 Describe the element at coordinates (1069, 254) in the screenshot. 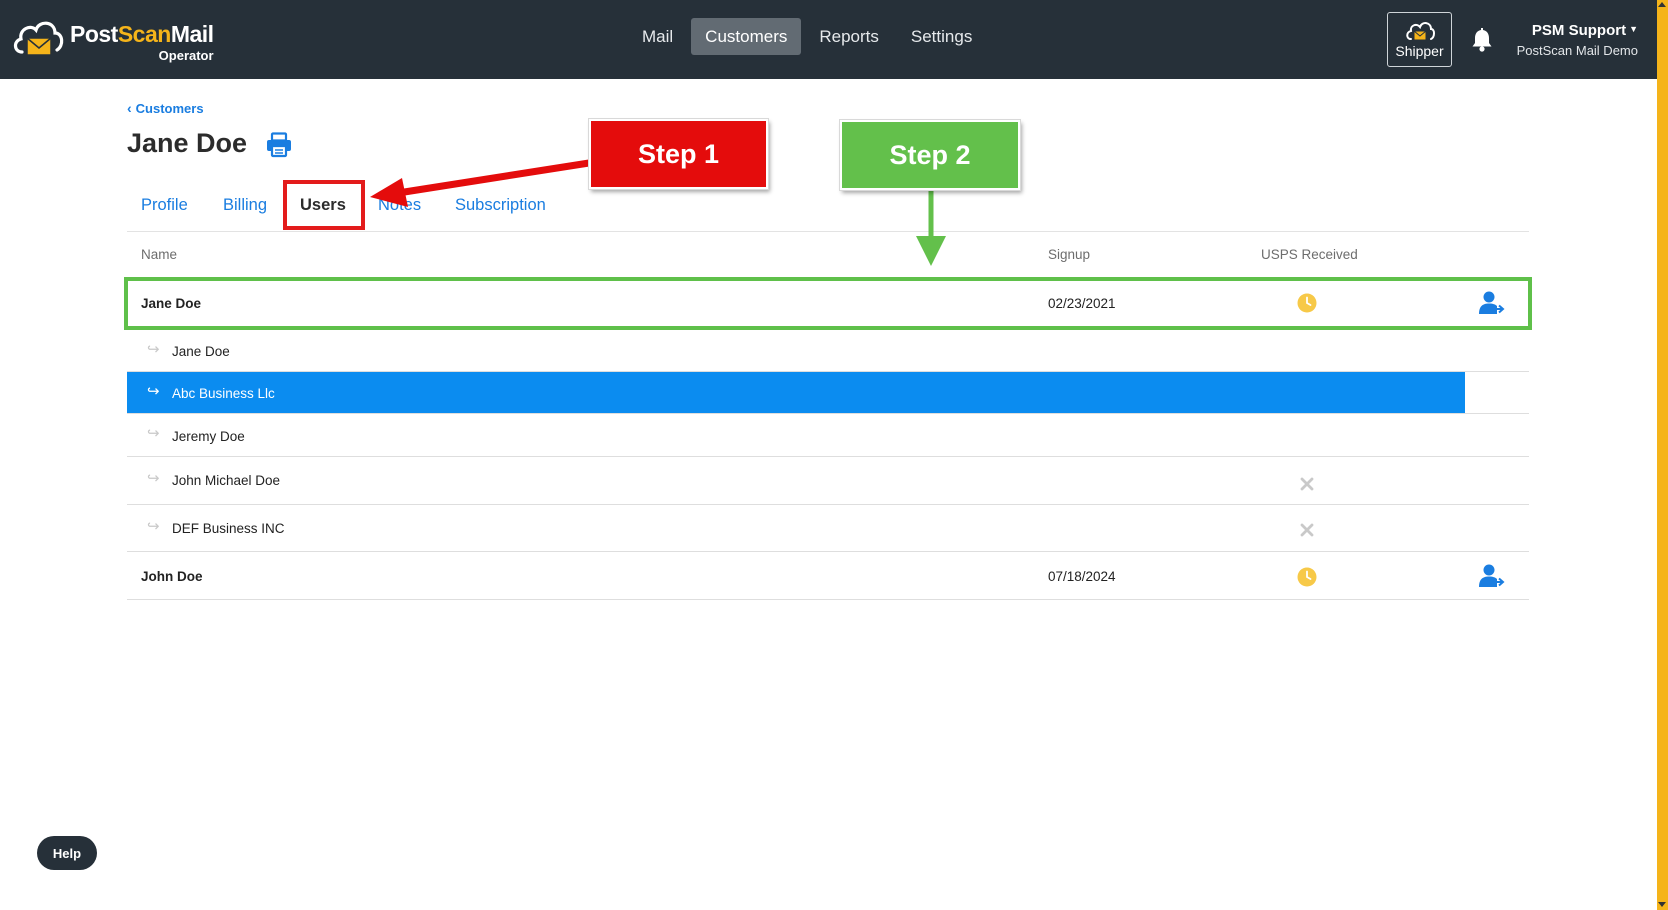

I see `column-header-signup: Signup` at that location.